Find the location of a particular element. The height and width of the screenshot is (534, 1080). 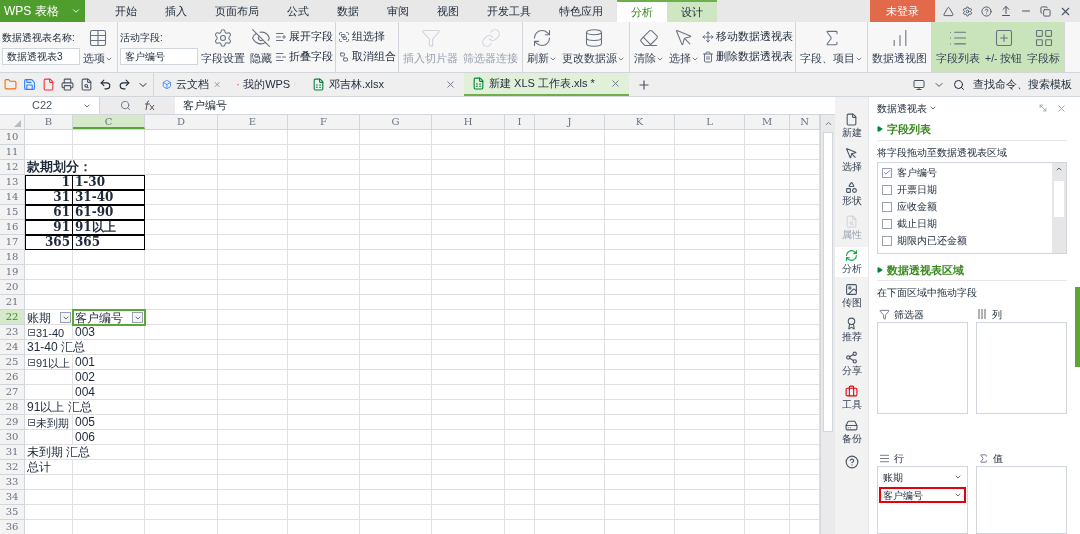

side-tool-button: 备份 is located at coordinates (851, 432).